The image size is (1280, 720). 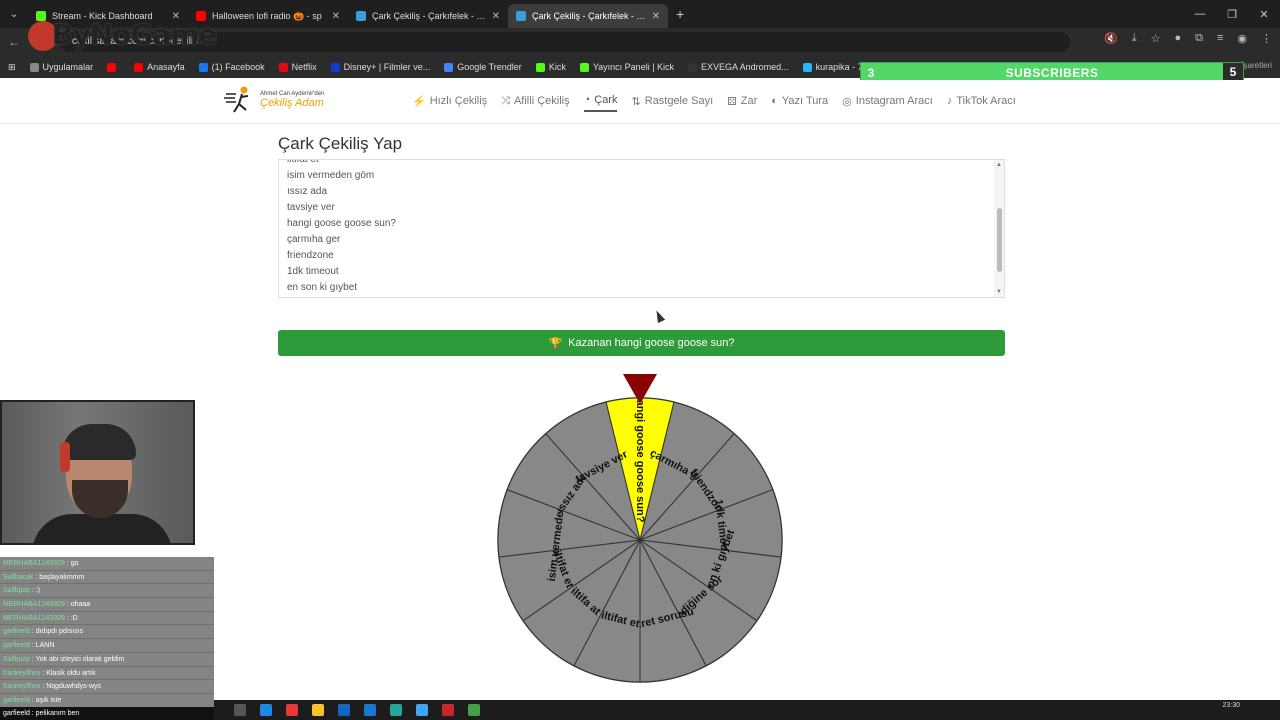 I want to click on chat-username: Sallbacak, so click(x=18, y=577).